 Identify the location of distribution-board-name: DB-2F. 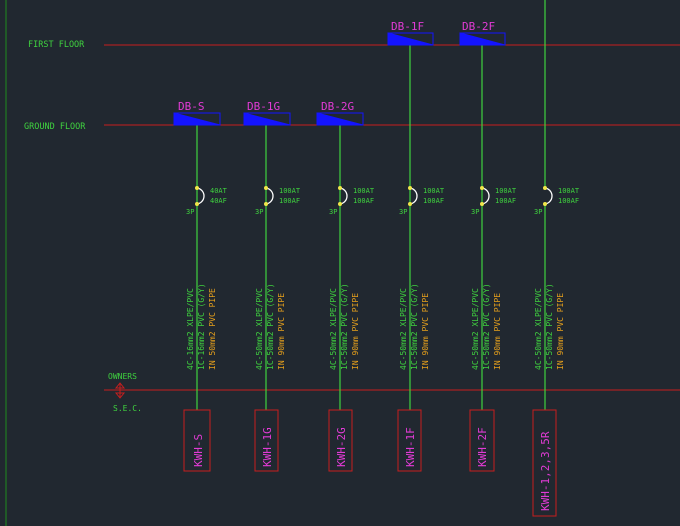
(478, 26).